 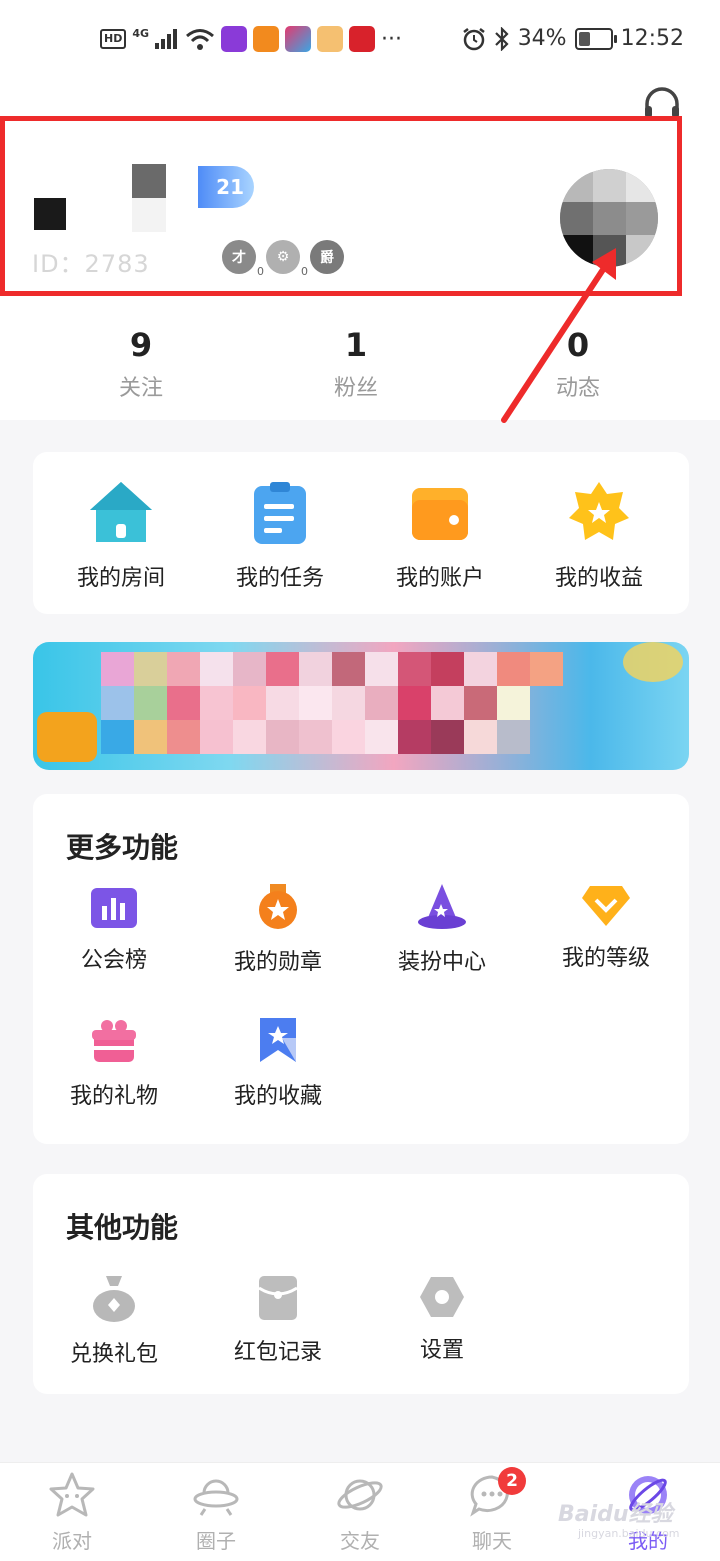 What do you see at coordinates (360, 1495) in the screenshot?
I see `planet-icon` at bounding box center [360, 1495].